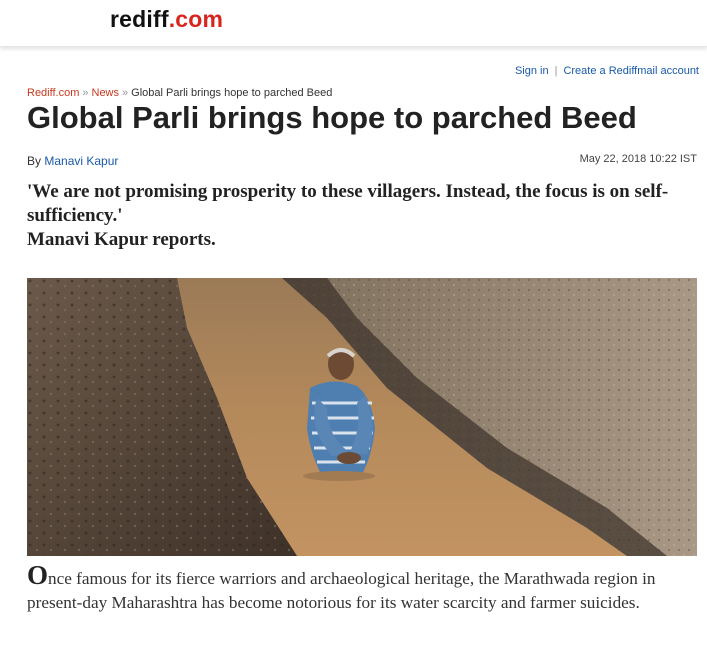 Image resolution: width=707 pixels, height=660 pixels. I want to click on breadcrumb-home-link: Rediff.com, so click(53, 93).